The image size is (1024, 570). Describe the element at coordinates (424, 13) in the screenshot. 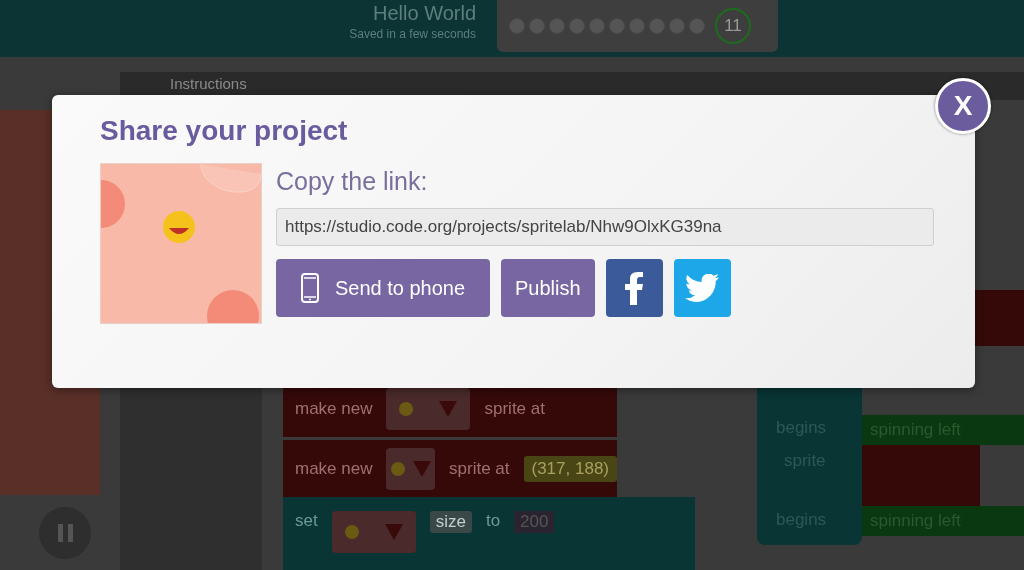

I see `project-title: Hello World` at that location.